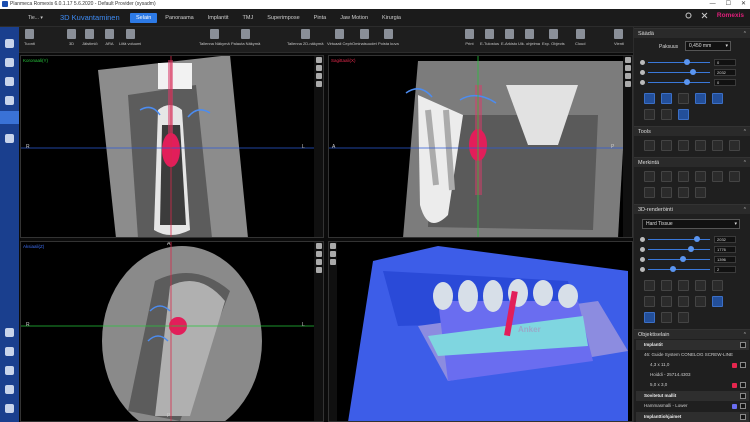 The image size is (750, 422). I want to click on ara-button: ARA, so click(109, 37).